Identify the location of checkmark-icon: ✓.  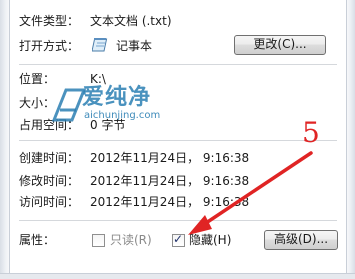
(178, 239).